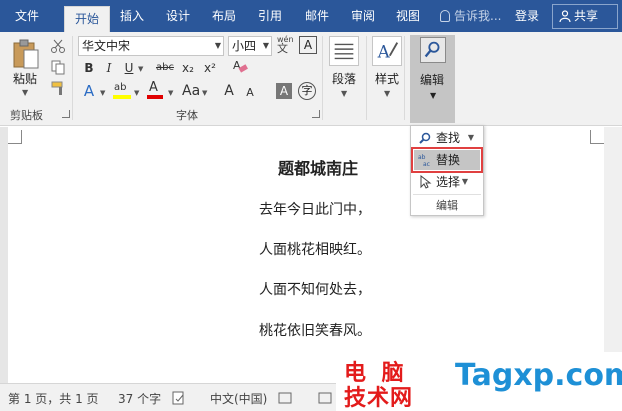  Describe the element at coordinates (538, 375) in the screenshot. I see `watermark-logo: Tagxp.com` at that location.